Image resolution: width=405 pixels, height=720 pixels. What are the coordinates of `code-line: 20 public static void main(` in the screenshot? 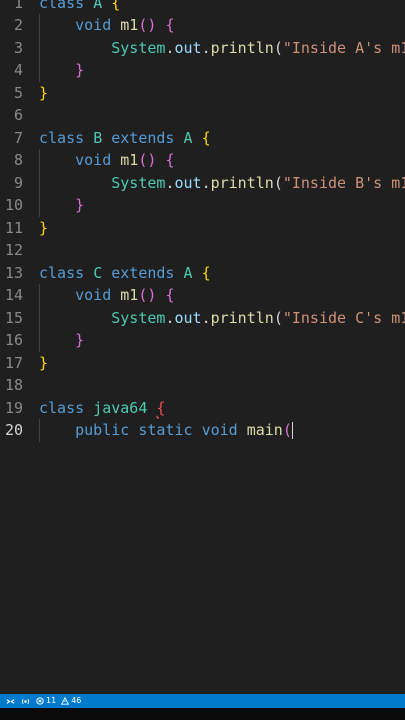 It's located at (202, 430).